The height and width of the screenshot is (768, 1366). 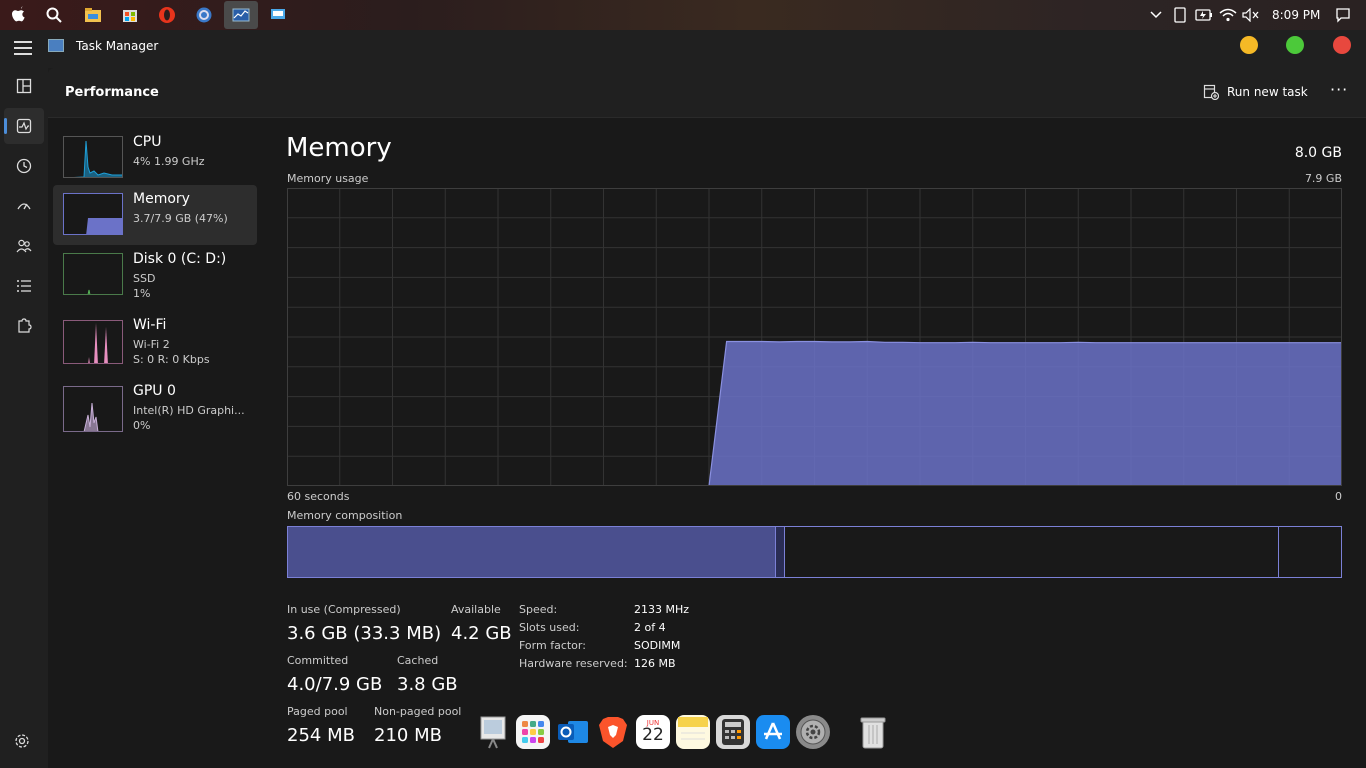 What do you see at coordinates (151, 344) in the screenshot?
I see `sidebar-item-detail: Wi-Fi 2` at bounding box center [151, 344].